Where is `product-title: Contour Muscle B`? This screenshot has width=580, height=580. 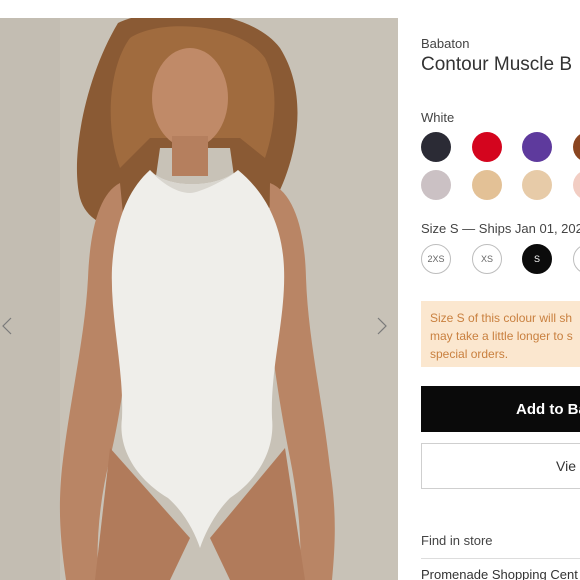
product-title: Contour Muscle B is located at coordinates (497, 64).